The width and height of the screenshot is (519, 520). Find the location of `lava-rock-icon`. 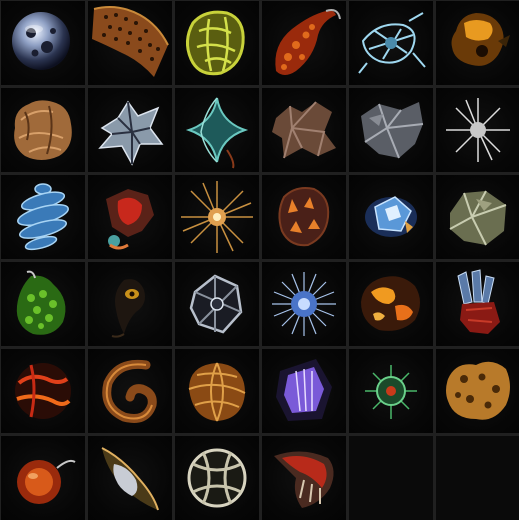

lava-rock-icon is located at coordinates (390, 303).